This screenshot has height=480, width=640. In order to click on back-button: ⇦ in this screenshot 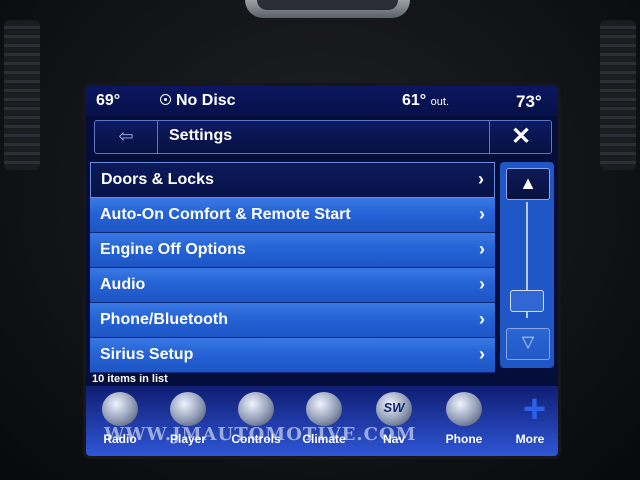, I will do `click(126, 137)`.